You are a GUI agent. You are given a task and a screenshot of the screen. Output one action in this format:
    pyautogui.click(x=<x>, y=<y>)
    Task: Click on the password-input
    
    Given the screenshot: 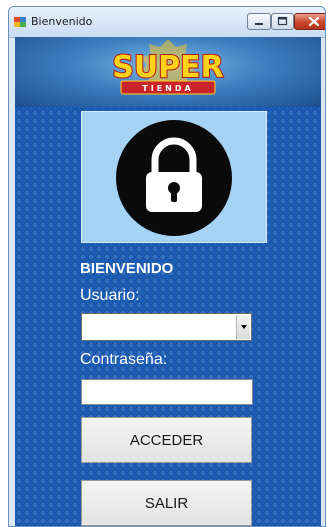 What is the action you would take?
    pyautogui.click(x=167, y=392)
    